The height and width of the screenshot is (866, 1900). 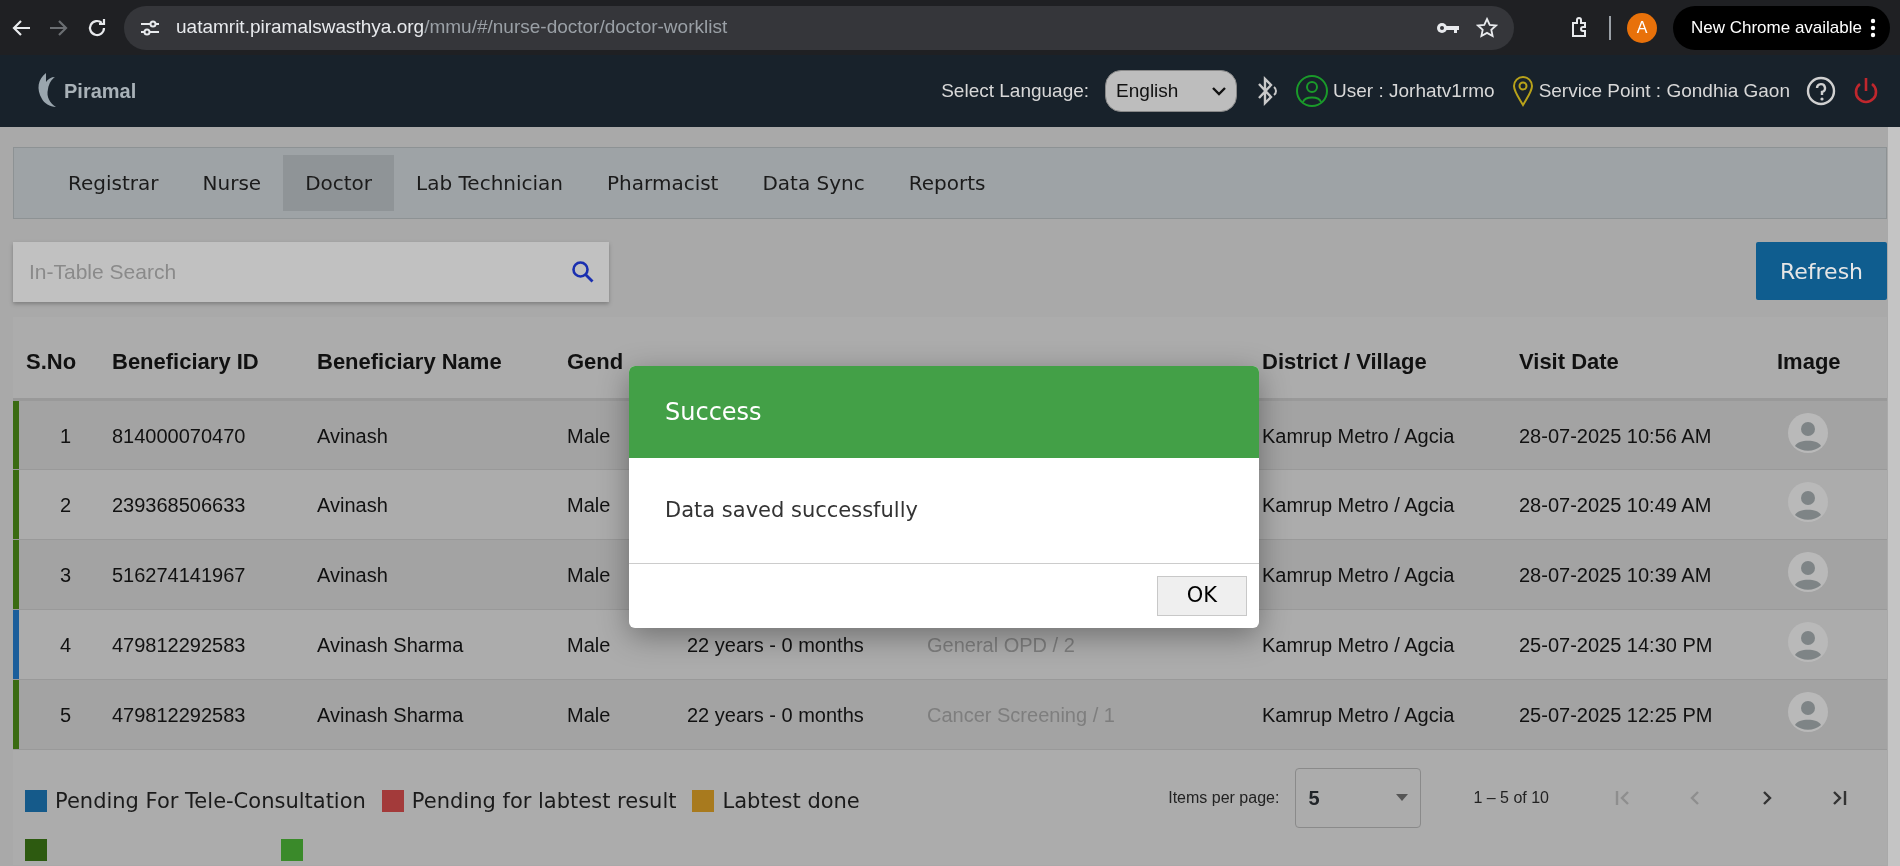 What do you see at coordinates (1821, 91) in the screenshot?
I see `help-icon` at bounding box center [1821, 91].